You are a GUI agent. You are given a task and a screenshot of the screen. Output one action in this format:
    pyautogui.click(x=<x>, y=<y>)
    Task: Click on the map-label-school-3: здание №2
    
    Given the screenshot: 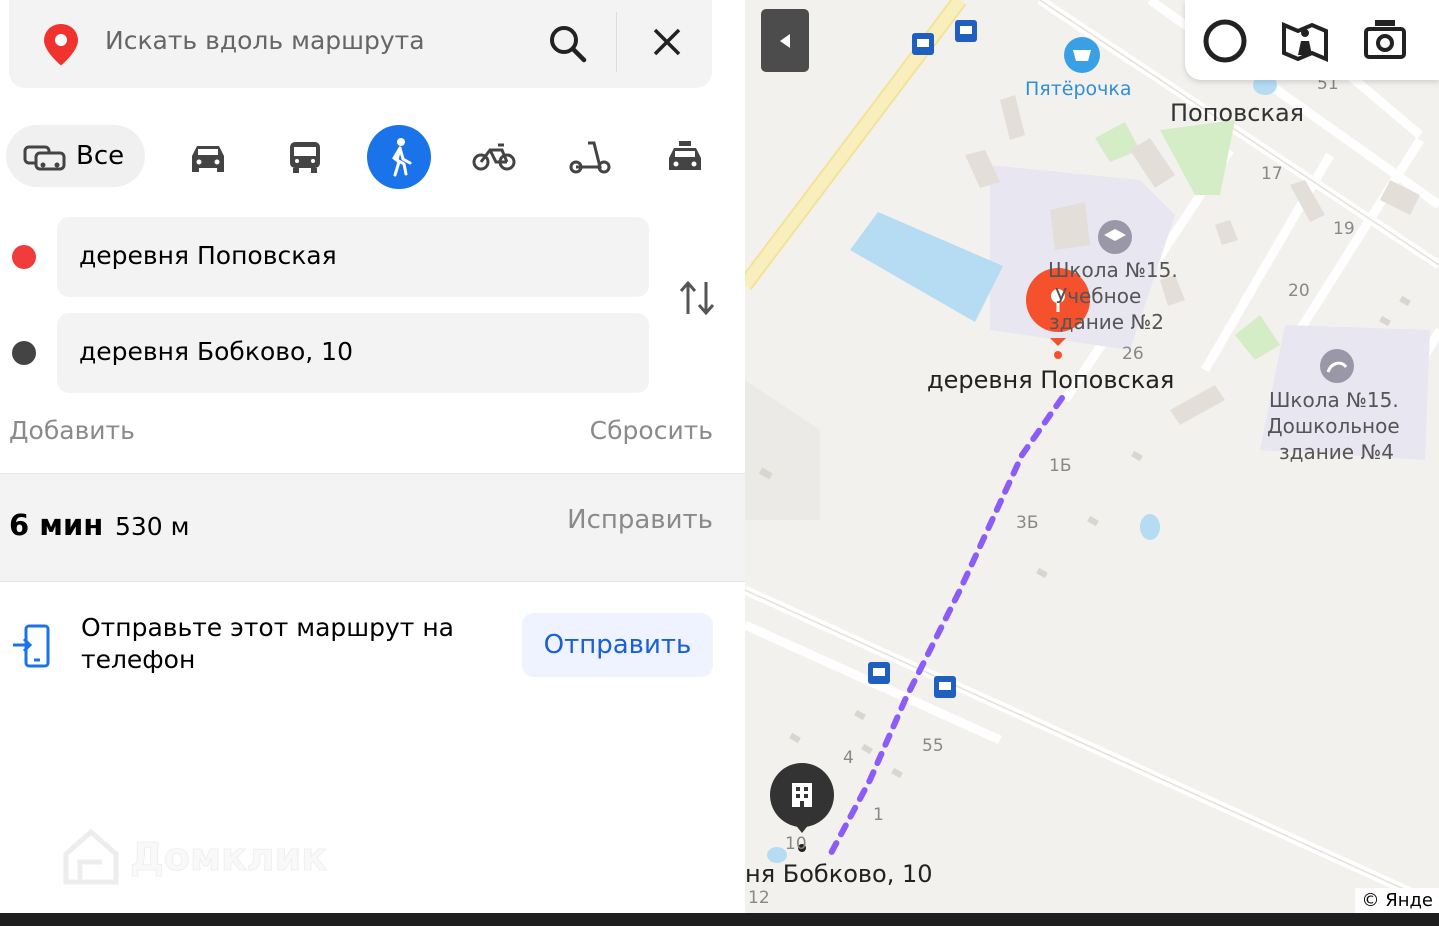 What is the action you would take?
    pyautogui.click(x=1106, y=322)
    